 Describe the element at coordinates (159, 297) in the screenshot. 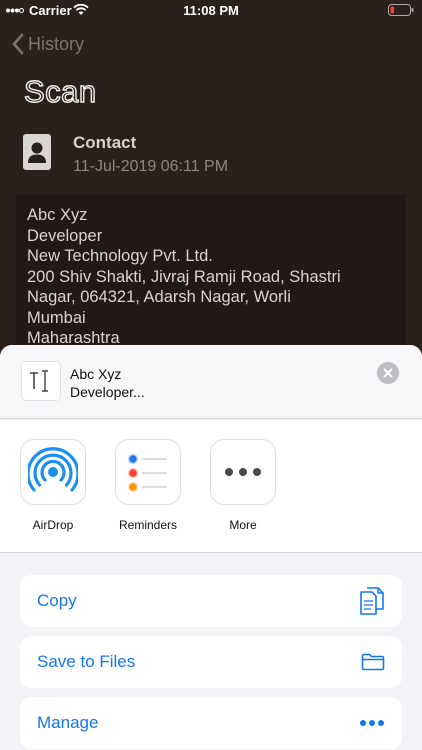

I see `scan-line: Nagar, 064321, Adarsh Nagar, Worli` at that location.